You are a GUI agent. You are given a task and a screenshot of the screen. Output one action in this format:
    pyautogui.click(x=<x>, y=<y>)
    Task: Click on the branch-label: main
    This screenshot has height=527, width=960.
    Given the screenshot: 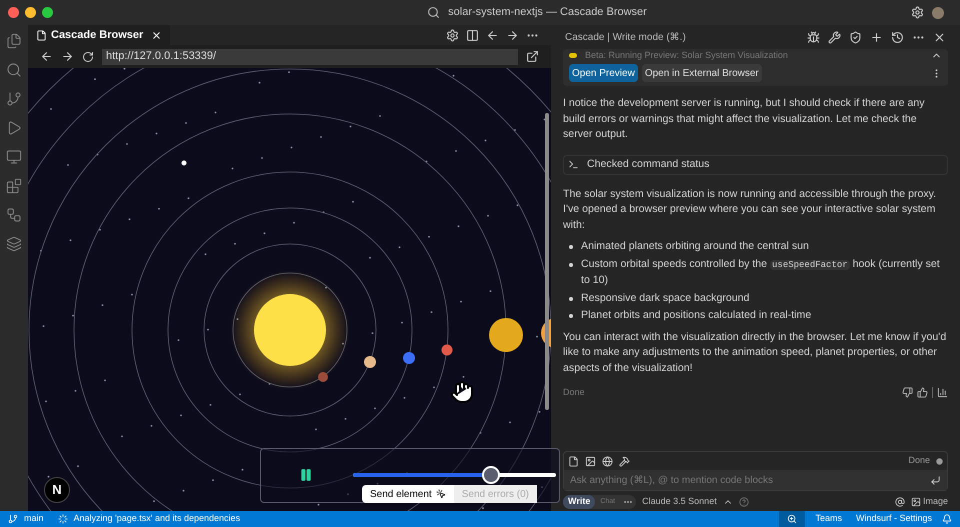 What is the action you would take?
    pyautogui.click(x=34, y=519)
    